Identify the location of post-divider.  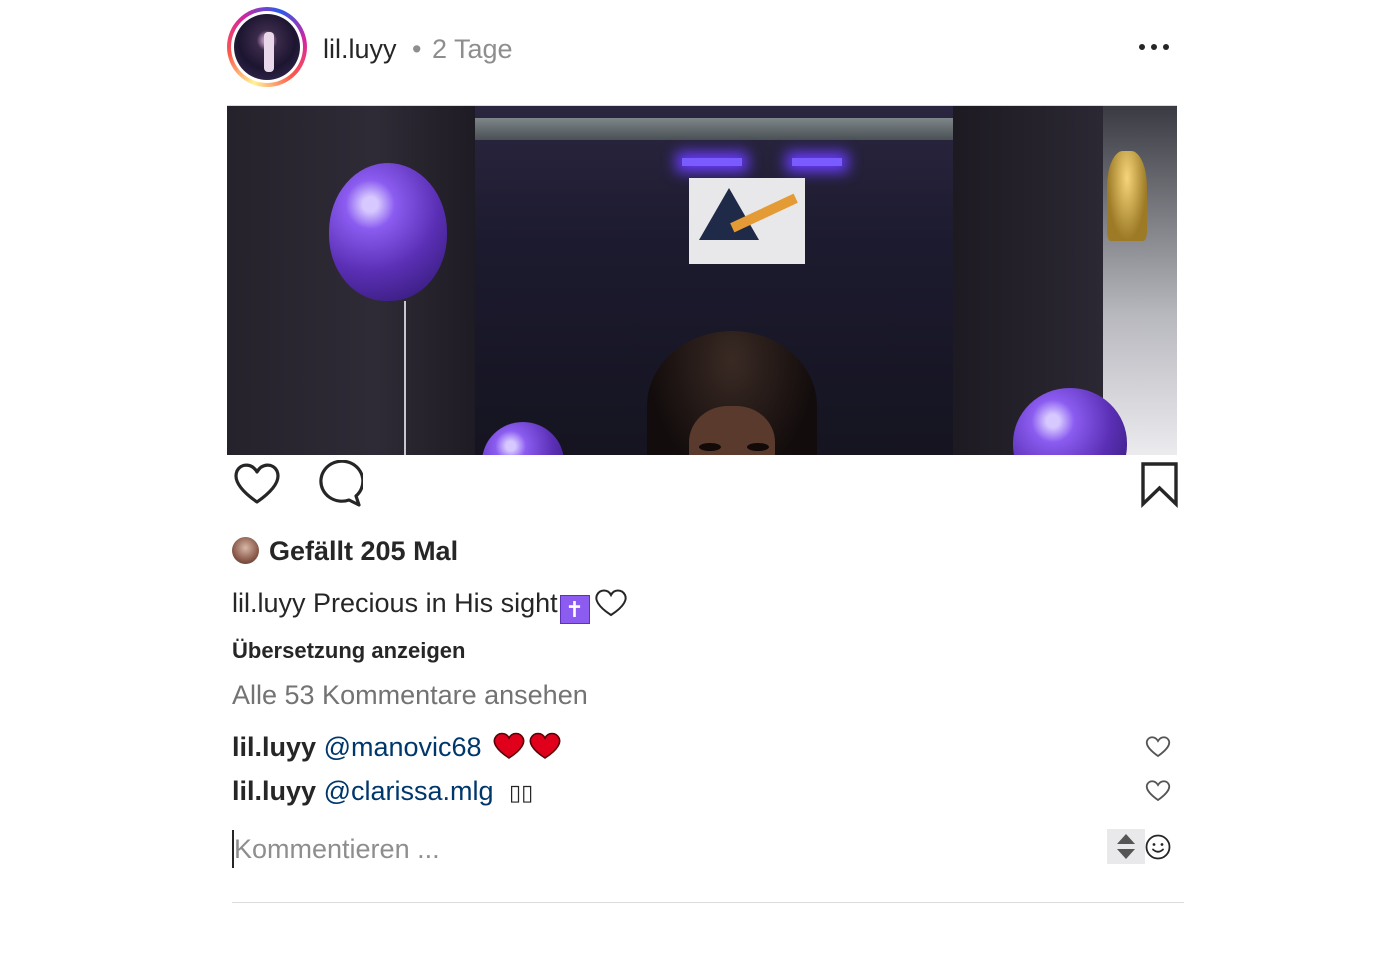
(708, 902).